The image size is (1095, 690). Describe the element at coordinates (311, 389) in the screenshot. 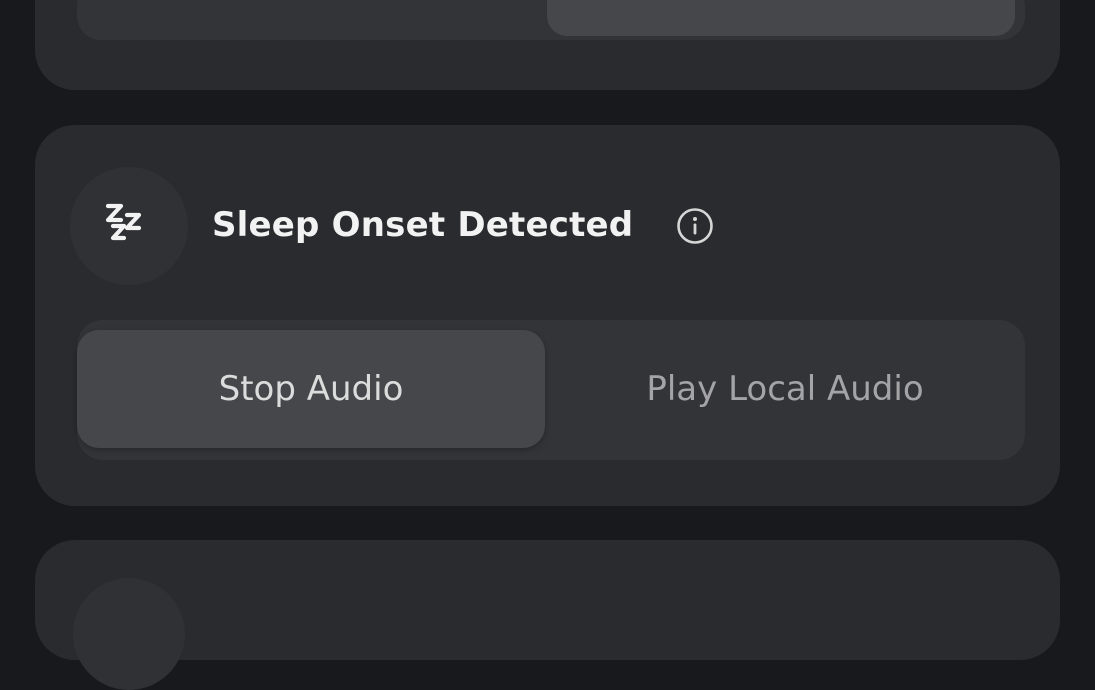

I see `stop-audio-option: Stop Audio` at that location.